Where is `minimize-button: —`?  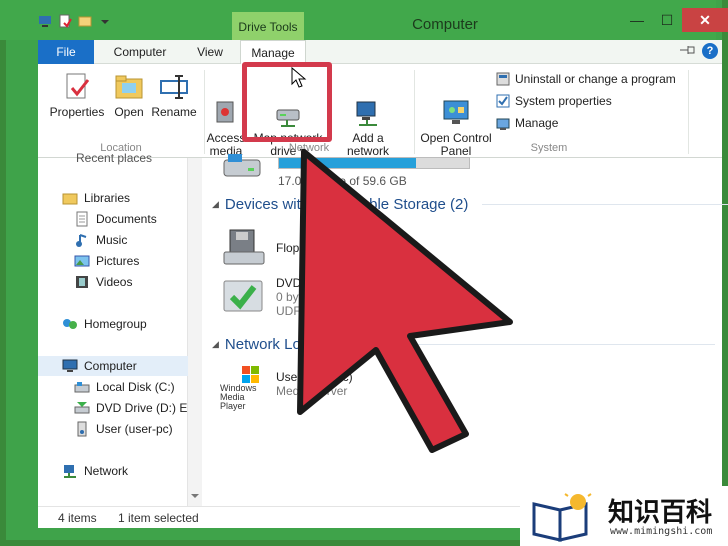
minimize-button: — is located at coordinates (637, 20).